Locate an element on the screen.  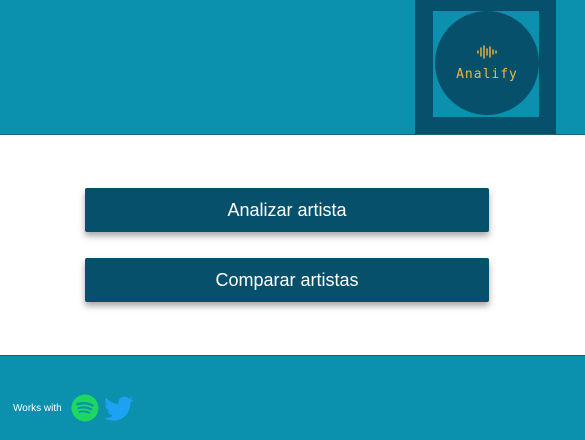
spotify-icon is located at coordinates (85, 408).